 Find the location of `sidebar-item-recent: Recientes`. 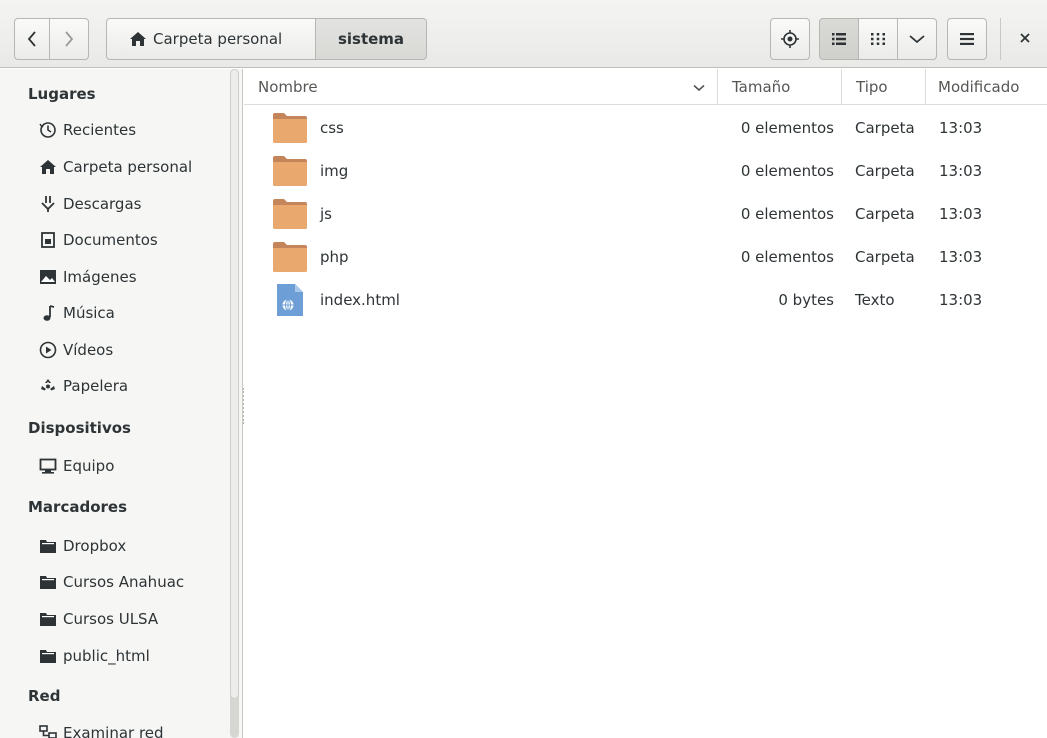

sidebar-item-recent: Recientes is located at coordinates (87, 130).